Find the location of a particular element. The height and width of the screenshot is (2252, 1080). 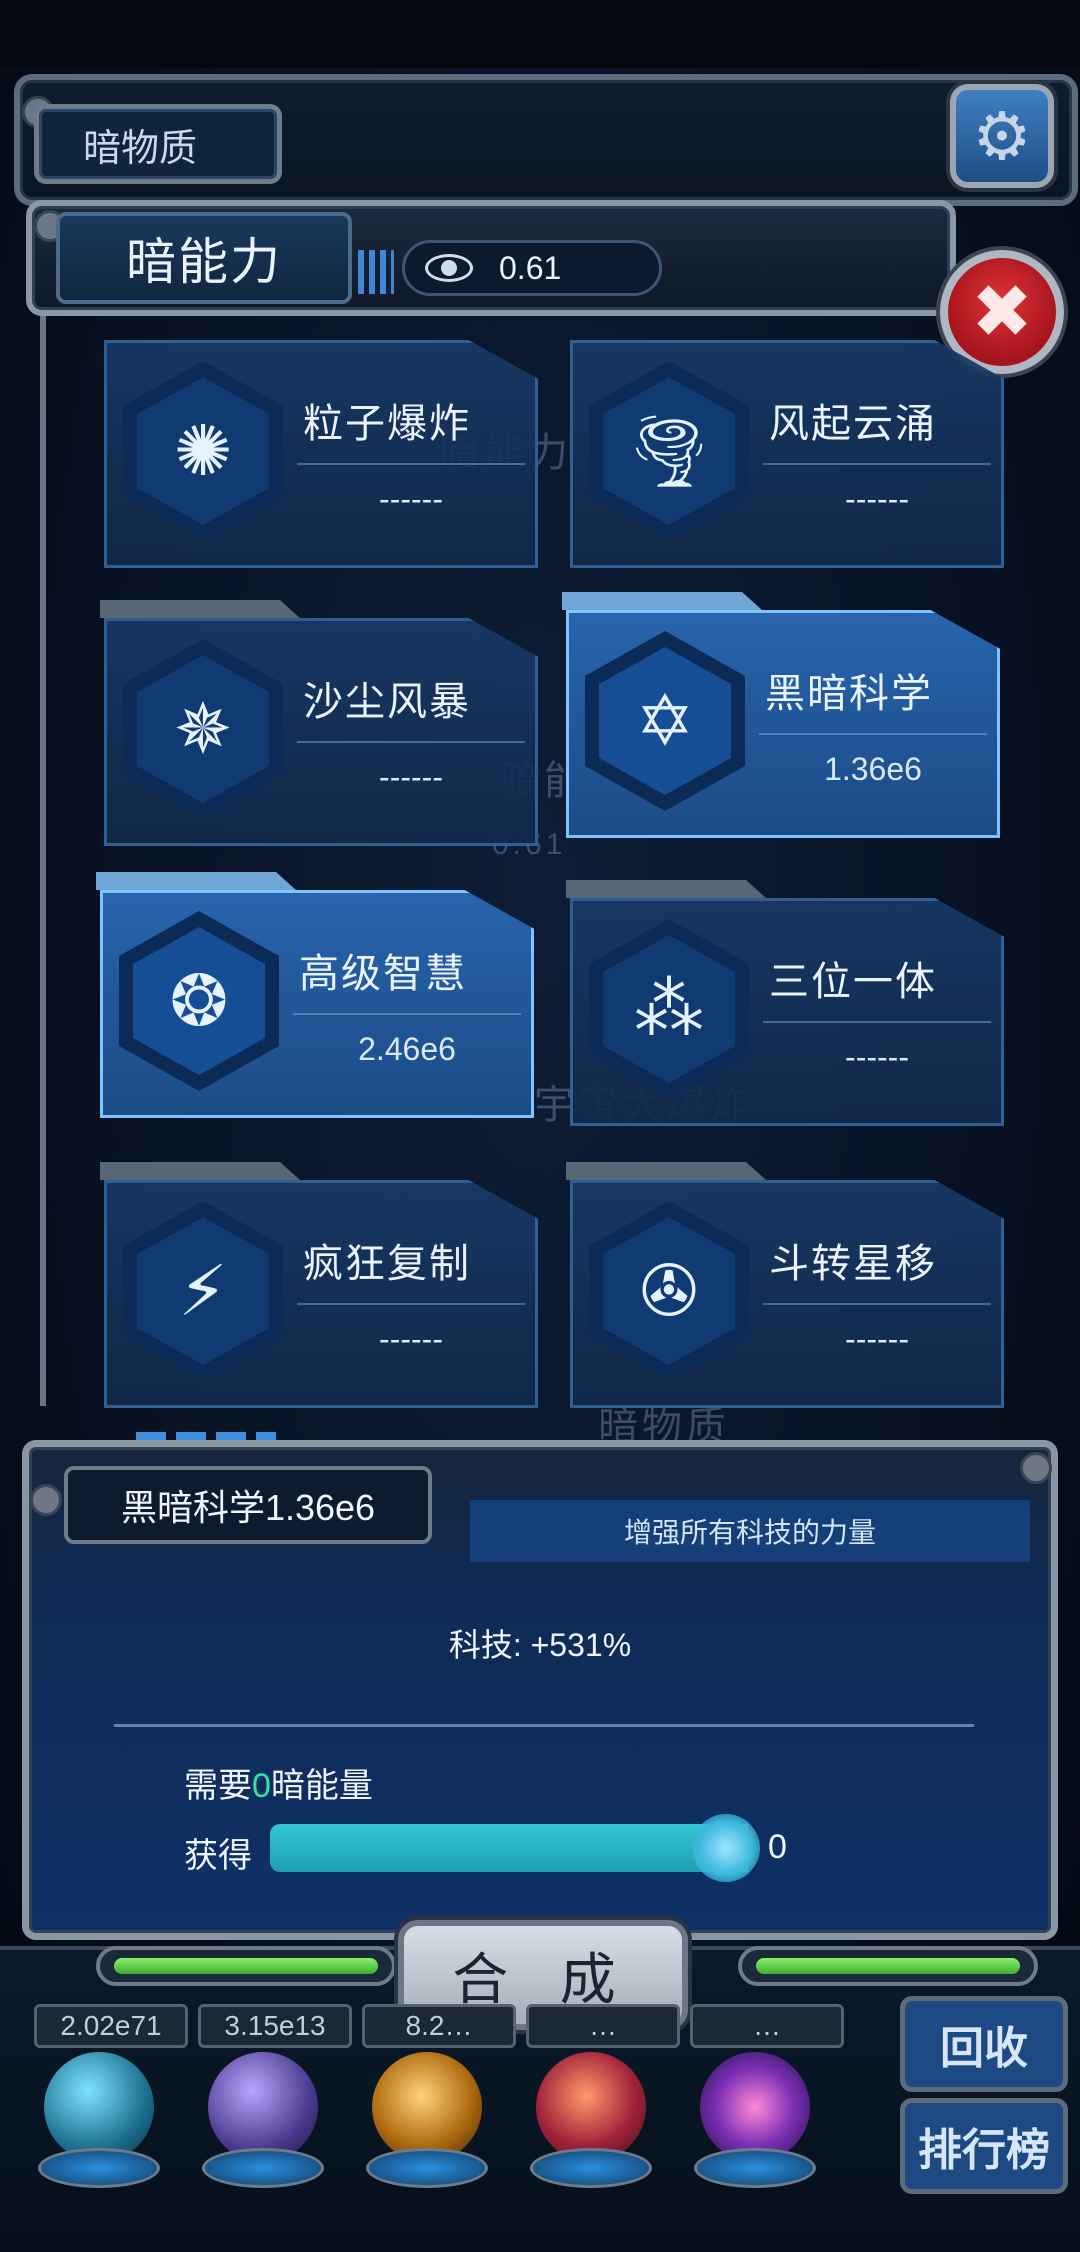

dark-matter-tab-label: 暗物质 is located at coordinates (140, 148).